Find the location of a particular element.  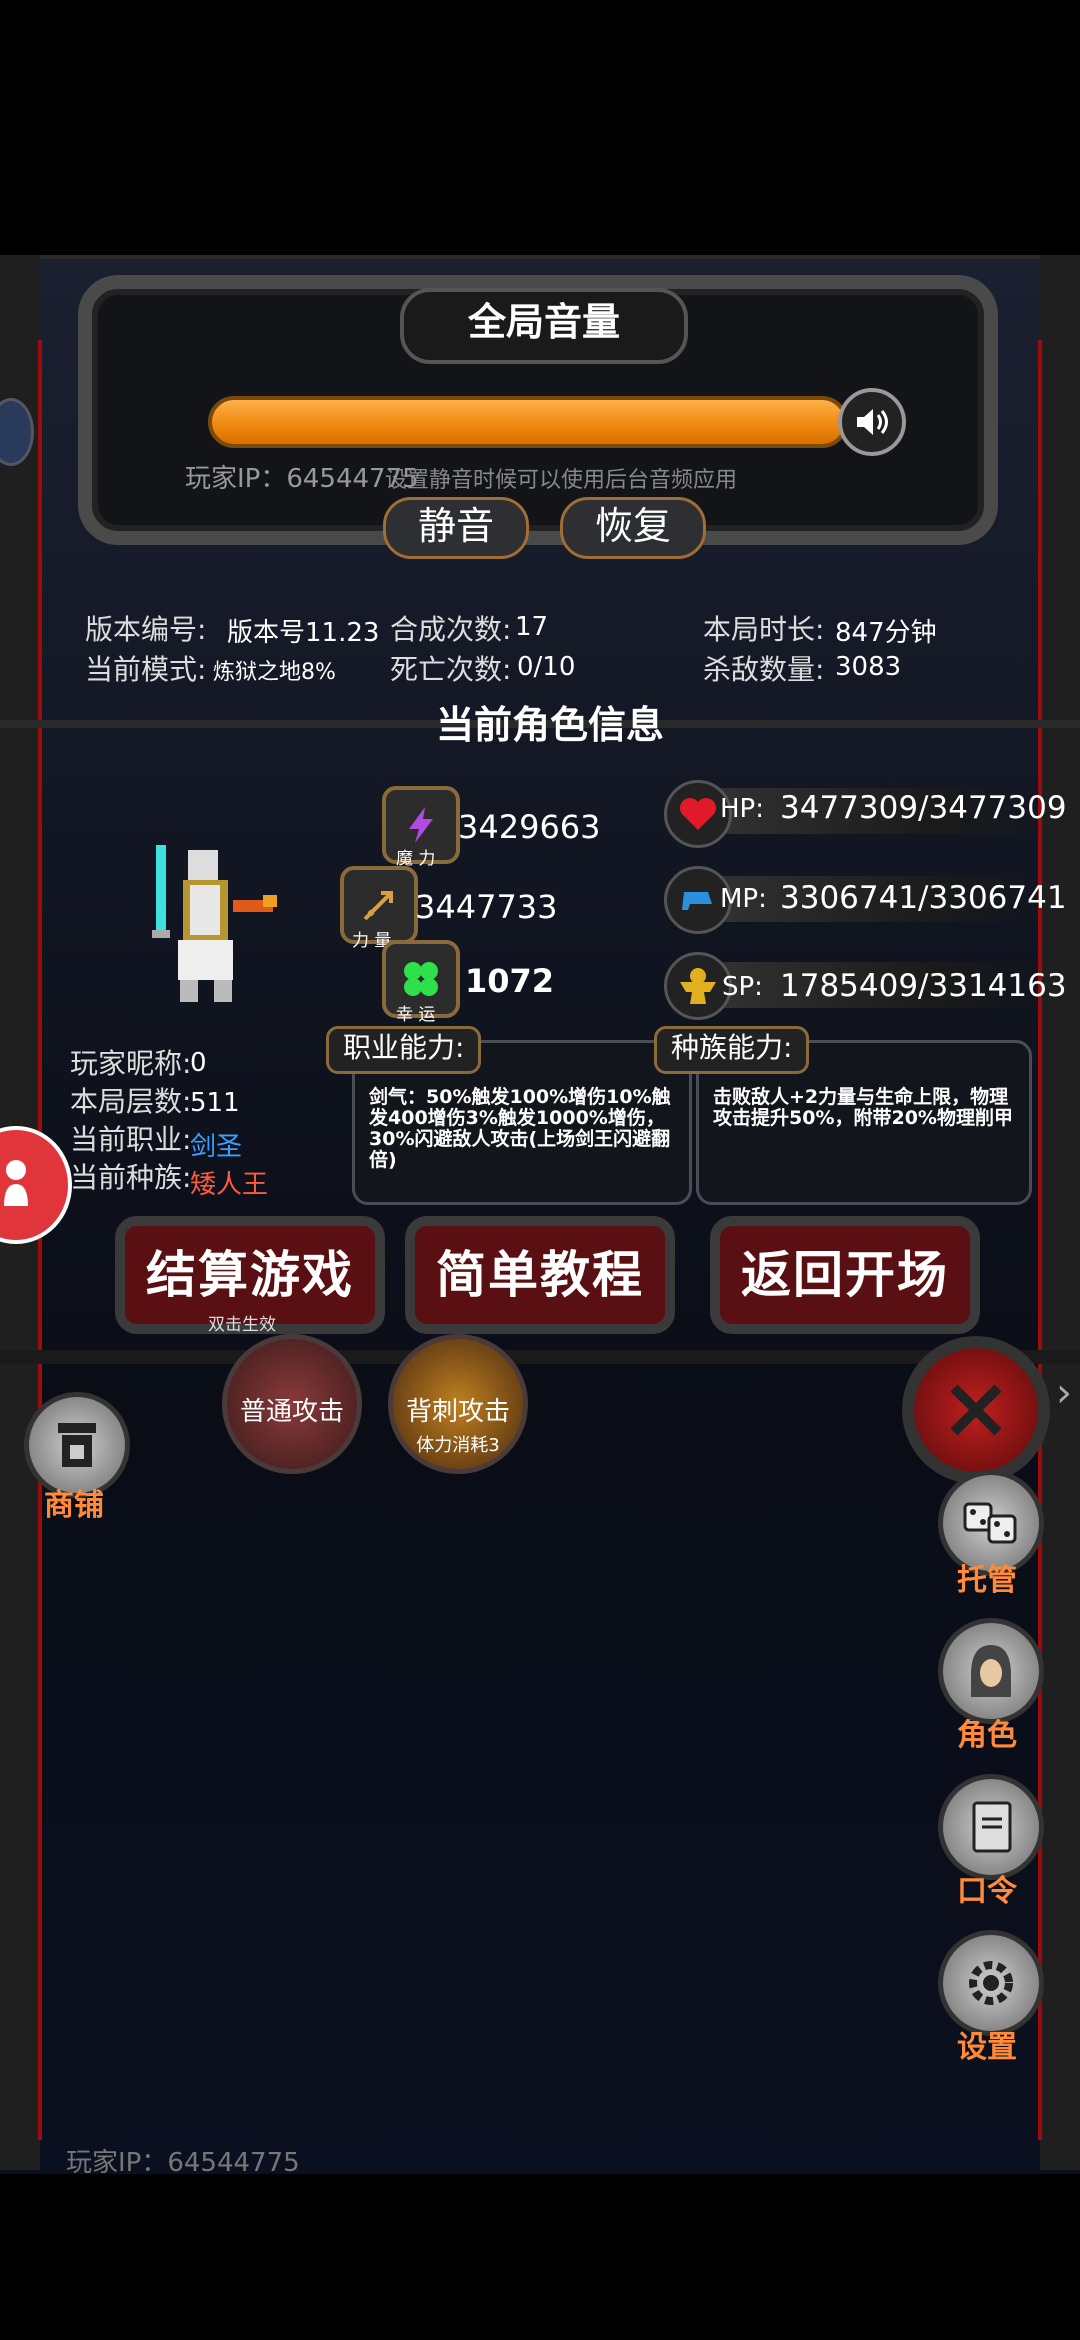

code-button is located at coordinates (991, 1827).